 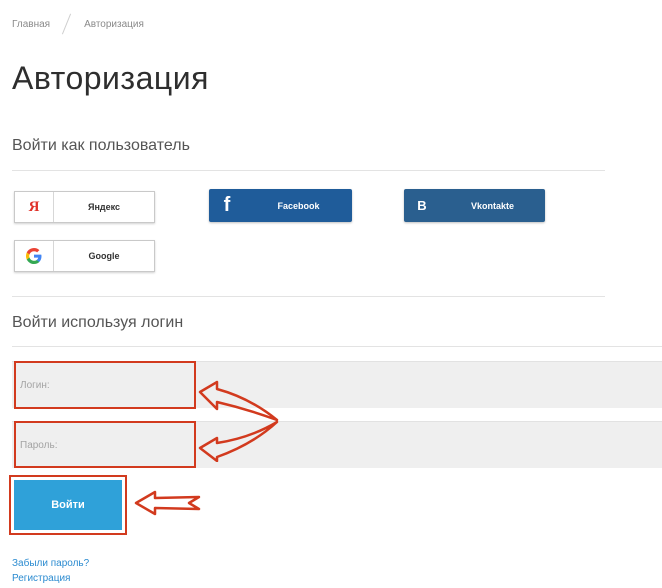 What do you see at coordinates (105, 444) in the screenshot?
I see `password-highlight-box` at bounding box center [105, 444].